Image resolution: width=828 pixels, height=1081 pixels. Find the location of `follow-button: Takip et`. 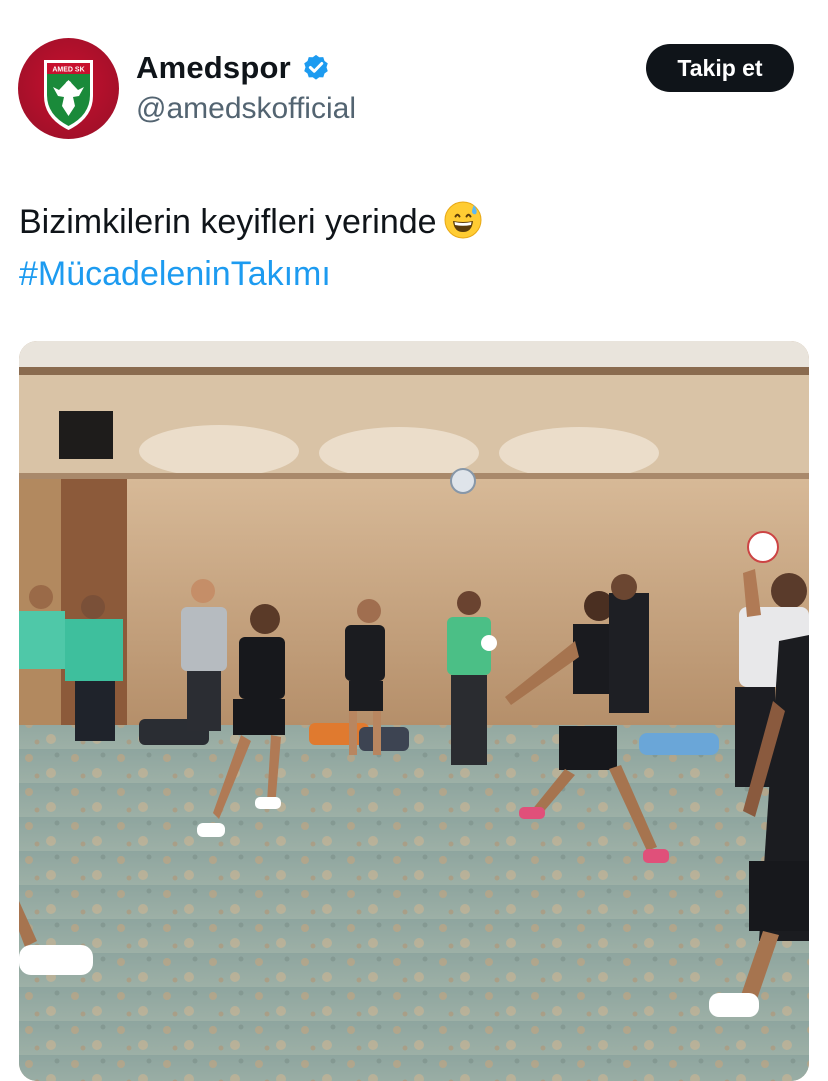

follow-button: Takip et is located at coordinates (720, 68).